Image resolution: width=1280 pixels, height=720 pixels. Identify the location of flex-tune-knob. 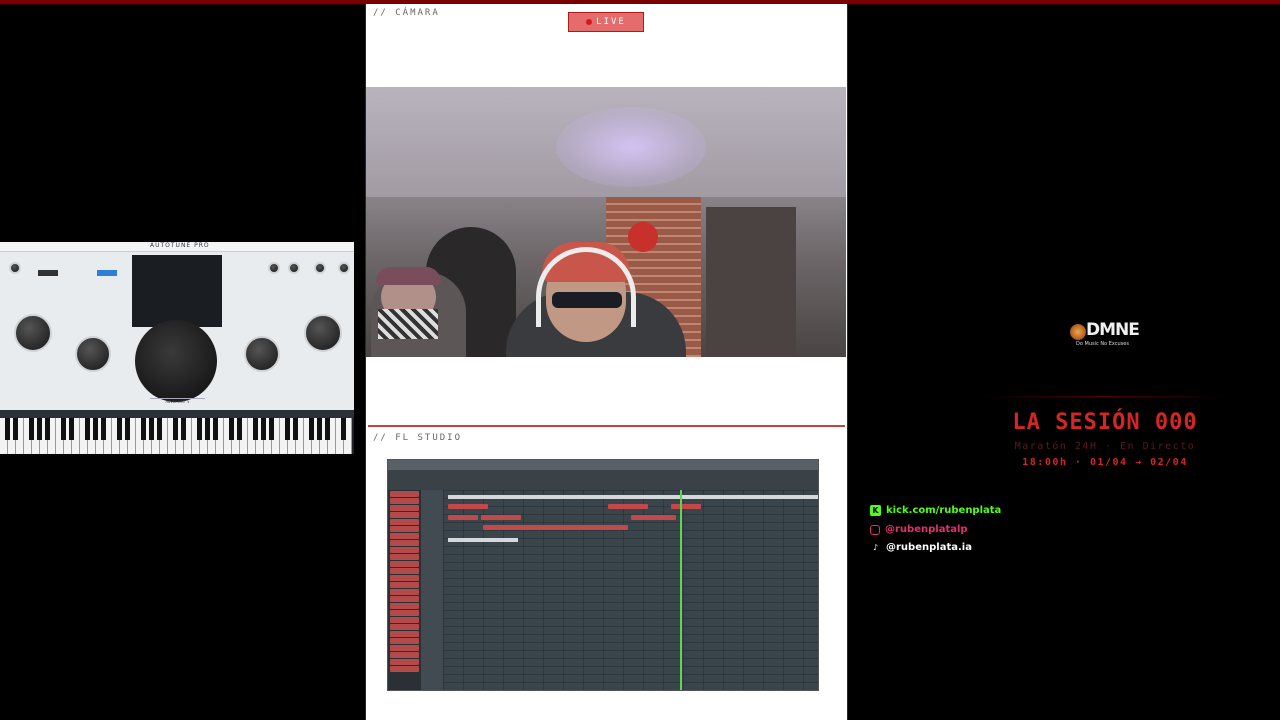
(323, 333).